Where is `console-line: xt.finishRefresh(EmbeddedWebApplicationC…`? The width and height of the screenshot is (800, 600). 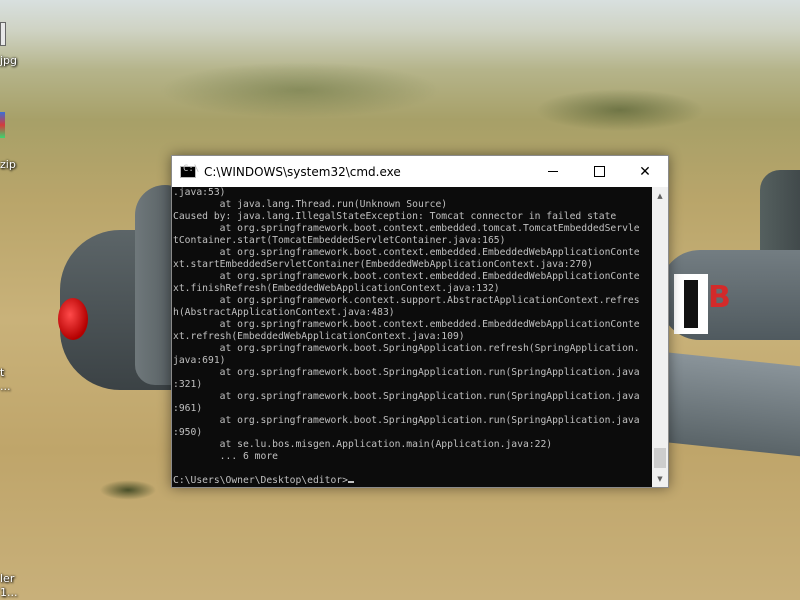 console-line: xt.finishRefresh(EmbeddedWebApplicationC… is located at coordinates (336, 288).